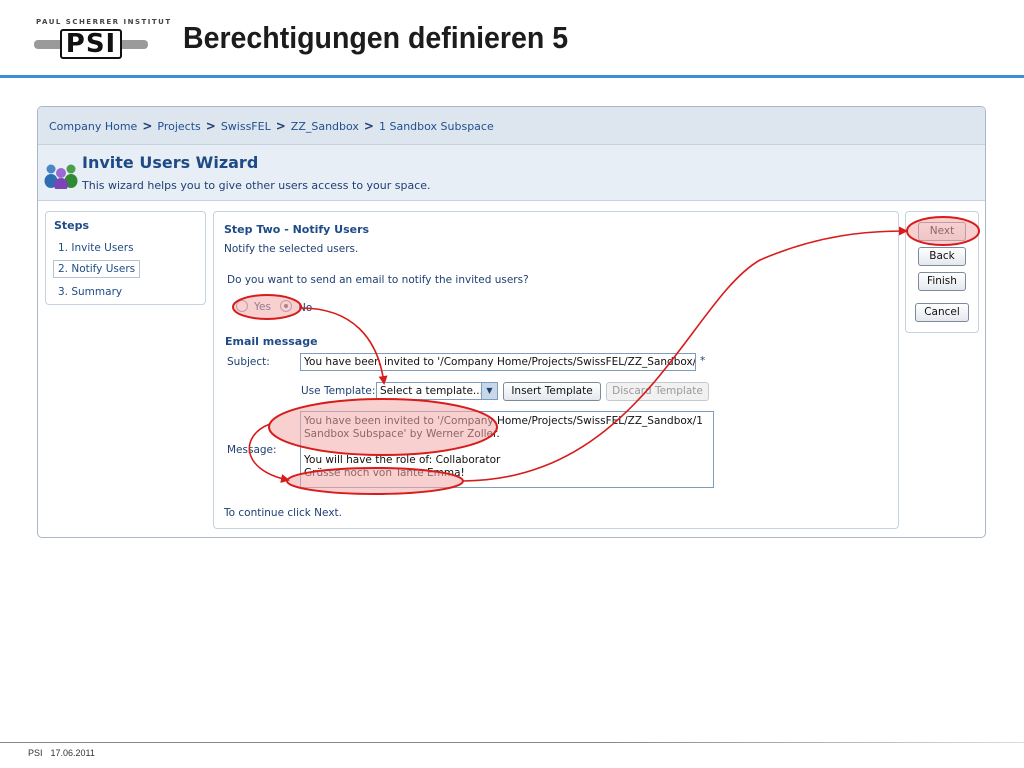 Image resolution: width=1024 pixels, height=768 pixels. What do you see at coordinates (703, 361) in the screenshot?
I see `required-marker: *` at bounding box center [703, 361].